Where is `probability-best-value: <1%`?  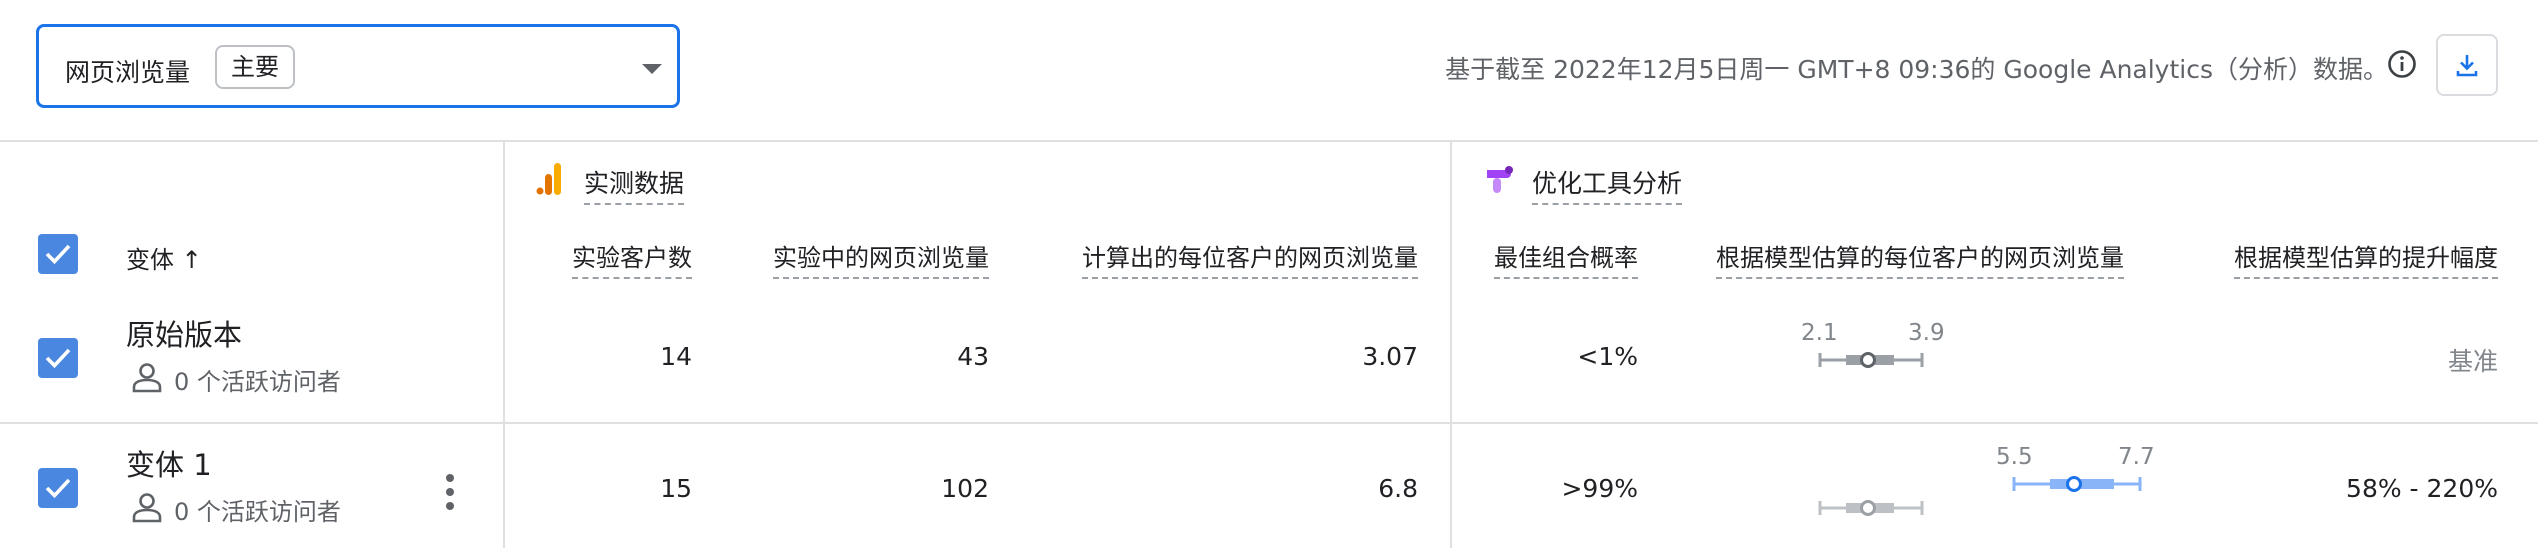 probability-best-value: <1% is located at coordinates (1607, 356).